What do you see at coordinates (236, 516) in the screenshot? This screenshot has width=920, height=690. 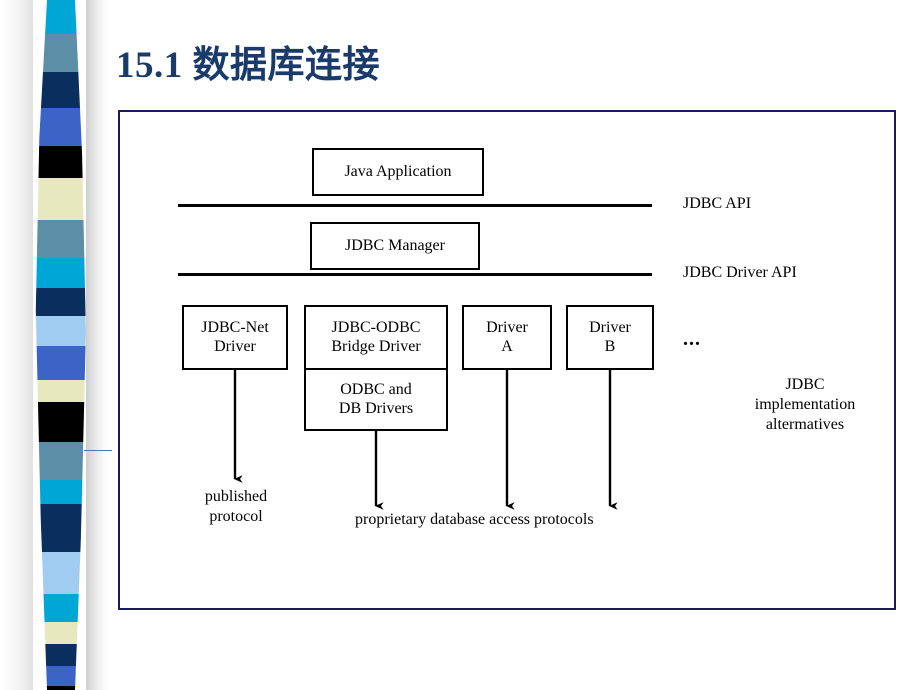 I see `label-published-protocol-line-2: protocol` at bounding box center [236, 516].